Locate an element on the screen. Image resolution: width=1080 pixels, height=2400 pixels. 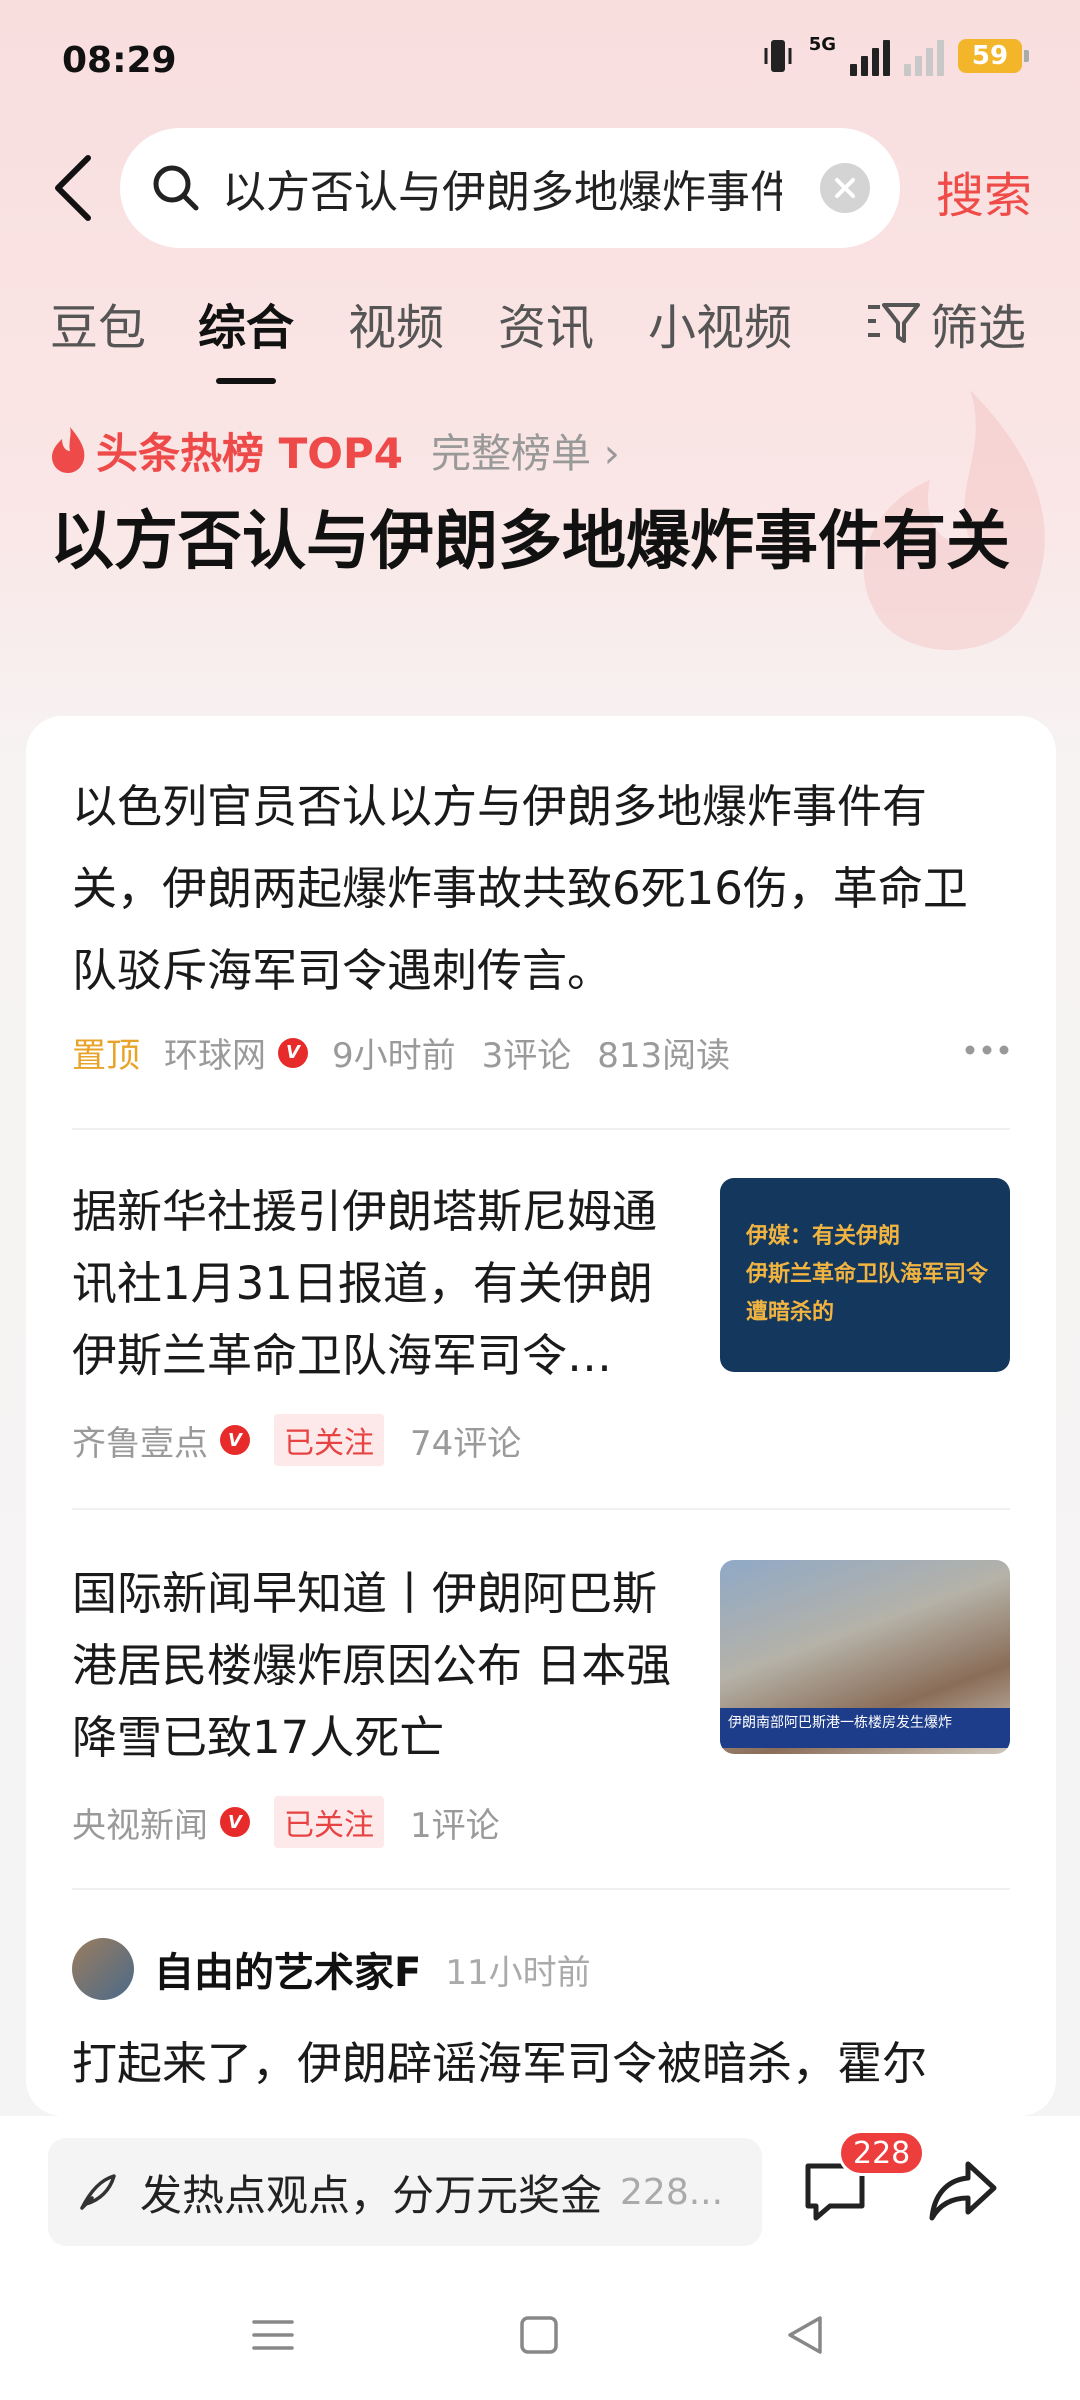
thumbnail-caption-line: 遭暗杀的 is located at coordinates (790, 1312).